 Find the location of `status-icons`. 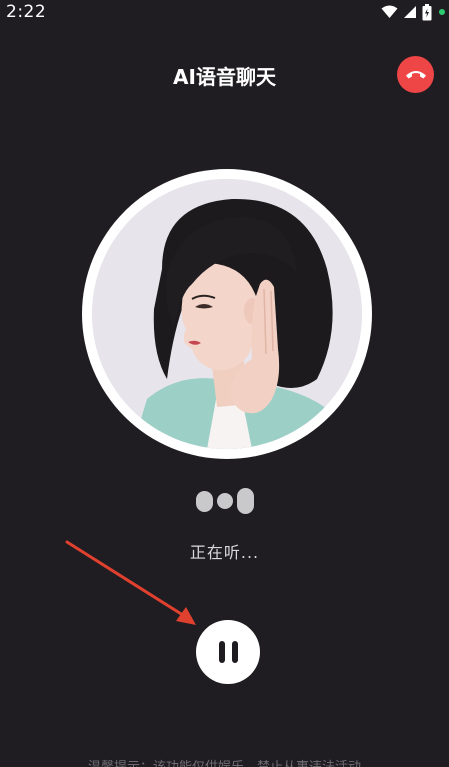

status-icons is located at coordinates (413, 12).